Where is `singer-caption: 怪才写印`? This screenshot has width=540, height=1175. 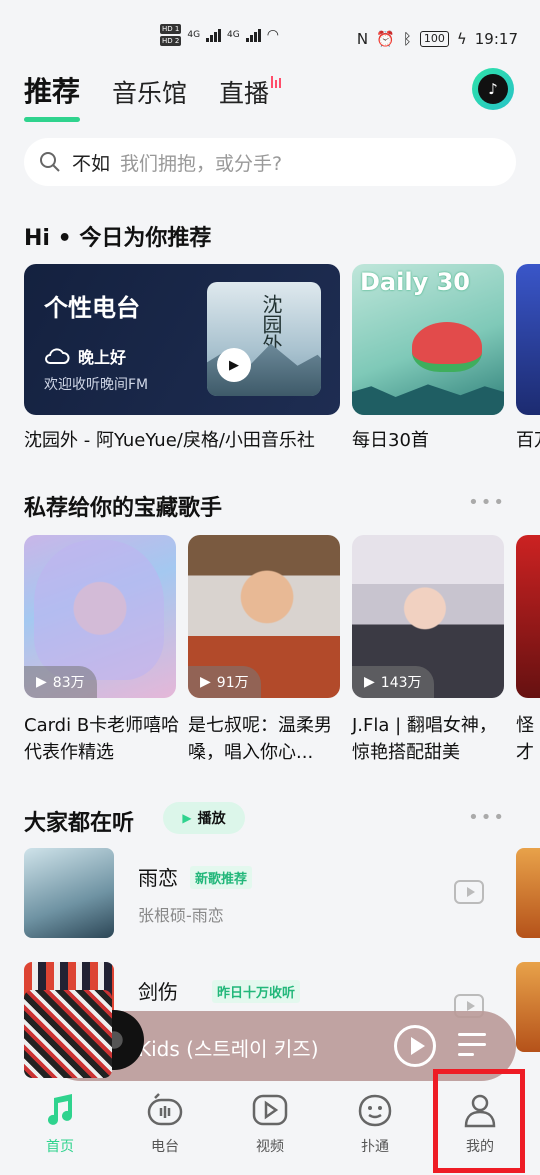 singer-caption: 怪才写印 is located at coordinates (528, 739).